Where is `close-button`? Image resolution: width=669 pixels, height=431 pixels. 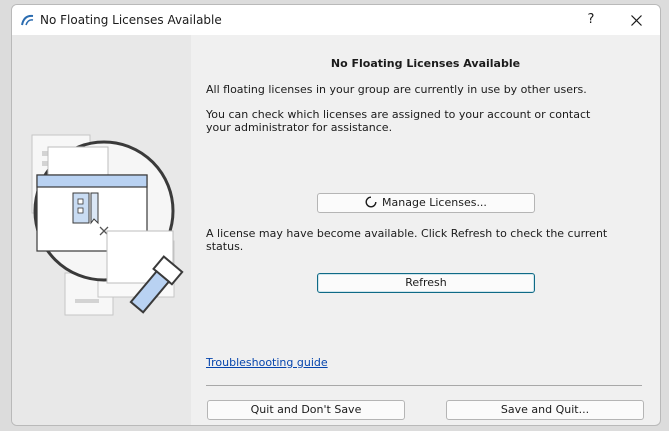 close-button is located at coordinates (636, 20).